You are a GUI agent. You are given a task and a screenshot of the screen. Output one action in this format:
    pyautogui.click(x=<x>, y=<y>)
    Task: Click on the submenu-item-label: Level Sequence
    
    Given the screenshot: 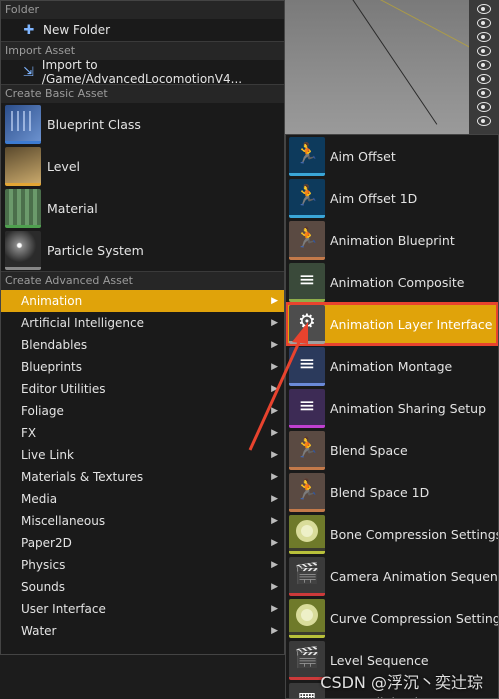 What is the action you would take?
    pyautogui.click(x=379, y=660)
    